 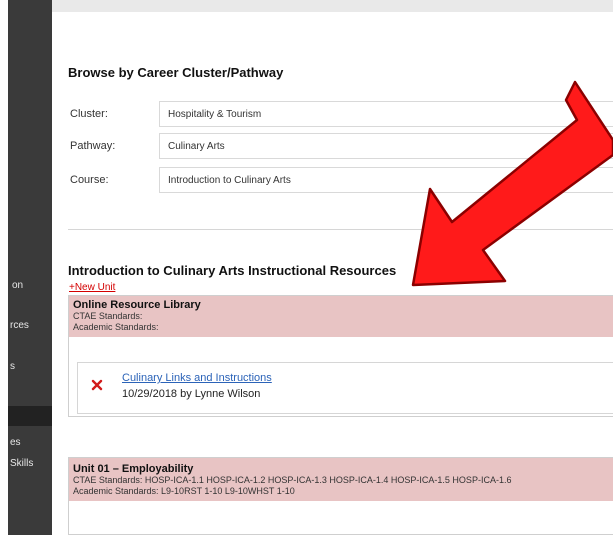 What do you see at coordinates (30, 267) in the screenshot?
I see `sidebar: on rces s es Skills` at bounding box center [30, 267].